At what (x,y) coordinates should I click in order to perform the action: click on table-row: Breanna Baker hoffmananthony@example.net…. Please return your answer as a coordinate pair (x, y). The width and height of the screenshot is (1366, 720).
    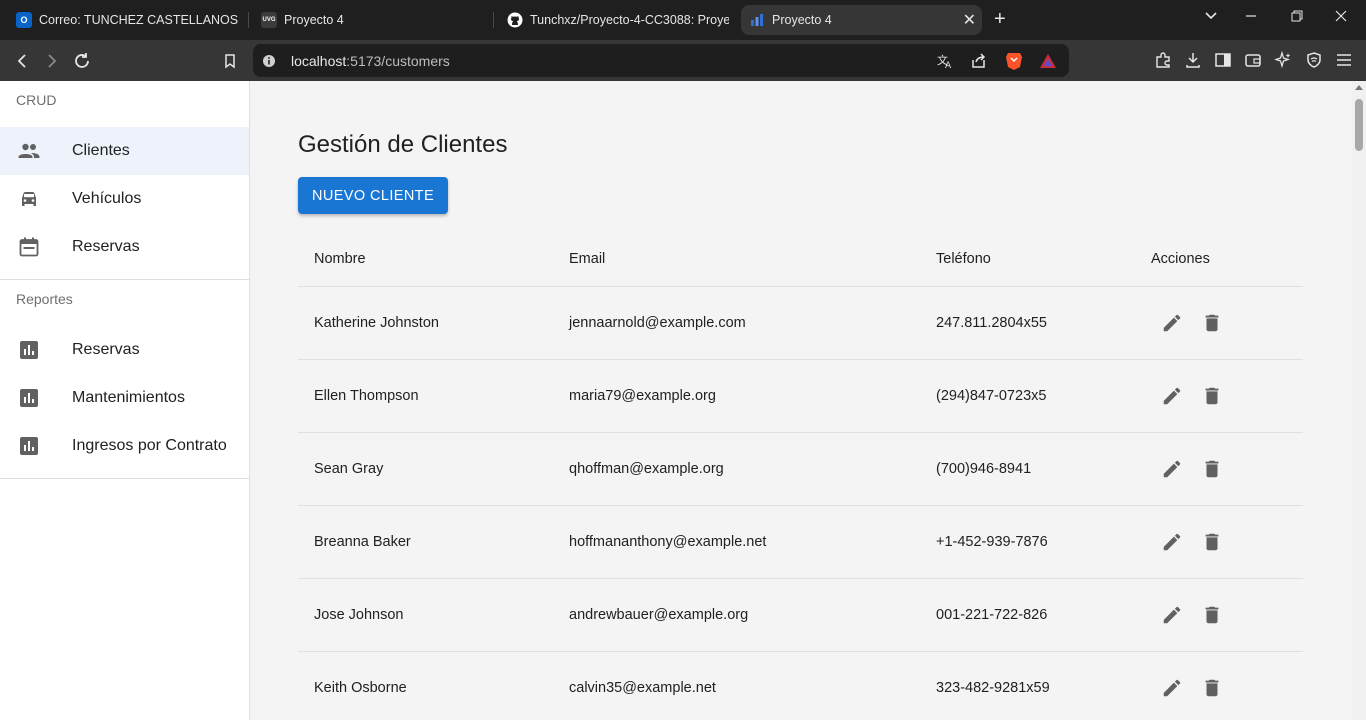
    Looking at the image, I should click on (800, 542).